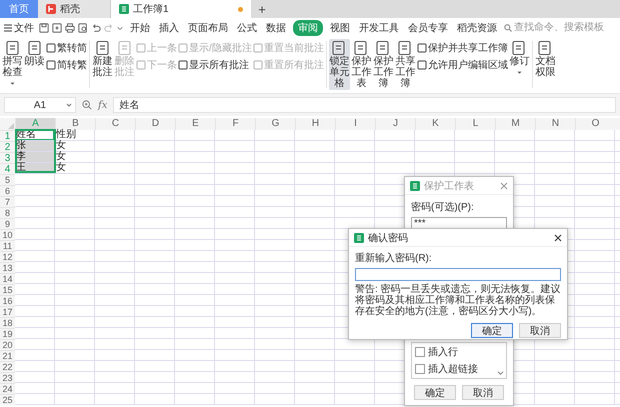 This screenshot has height=407, width=620. Describe the element at coordinates (7, 234) in the screenshot. I see `row-header: 10` at that location.